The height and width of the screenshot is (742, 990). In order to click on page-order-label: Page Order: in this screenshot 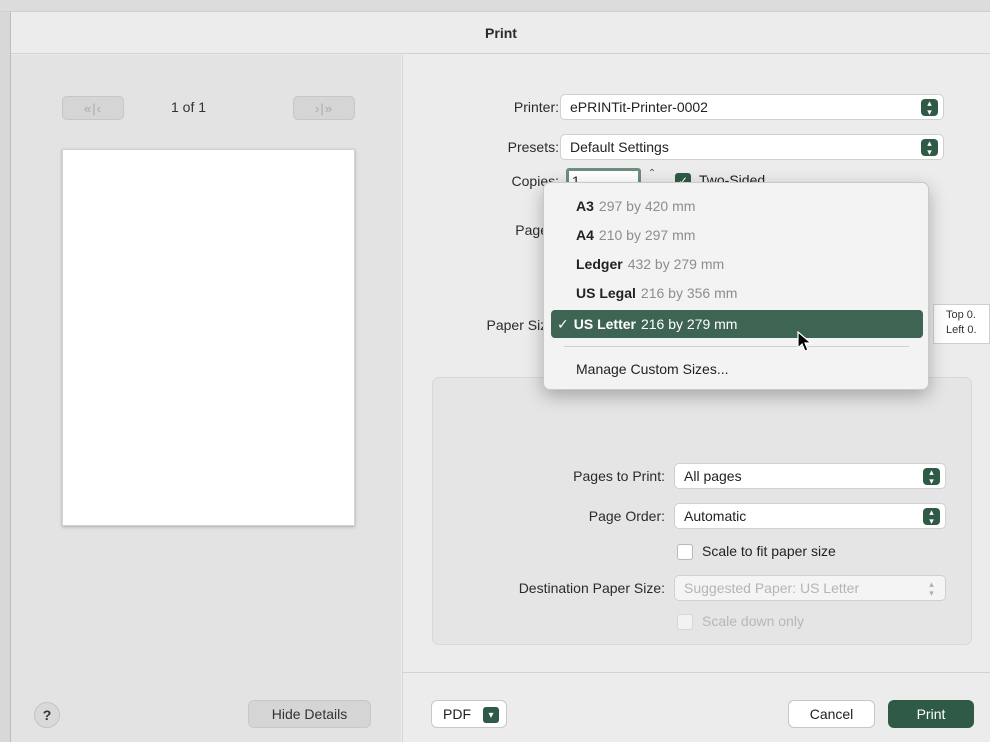, I will do `click(626, 516)`.